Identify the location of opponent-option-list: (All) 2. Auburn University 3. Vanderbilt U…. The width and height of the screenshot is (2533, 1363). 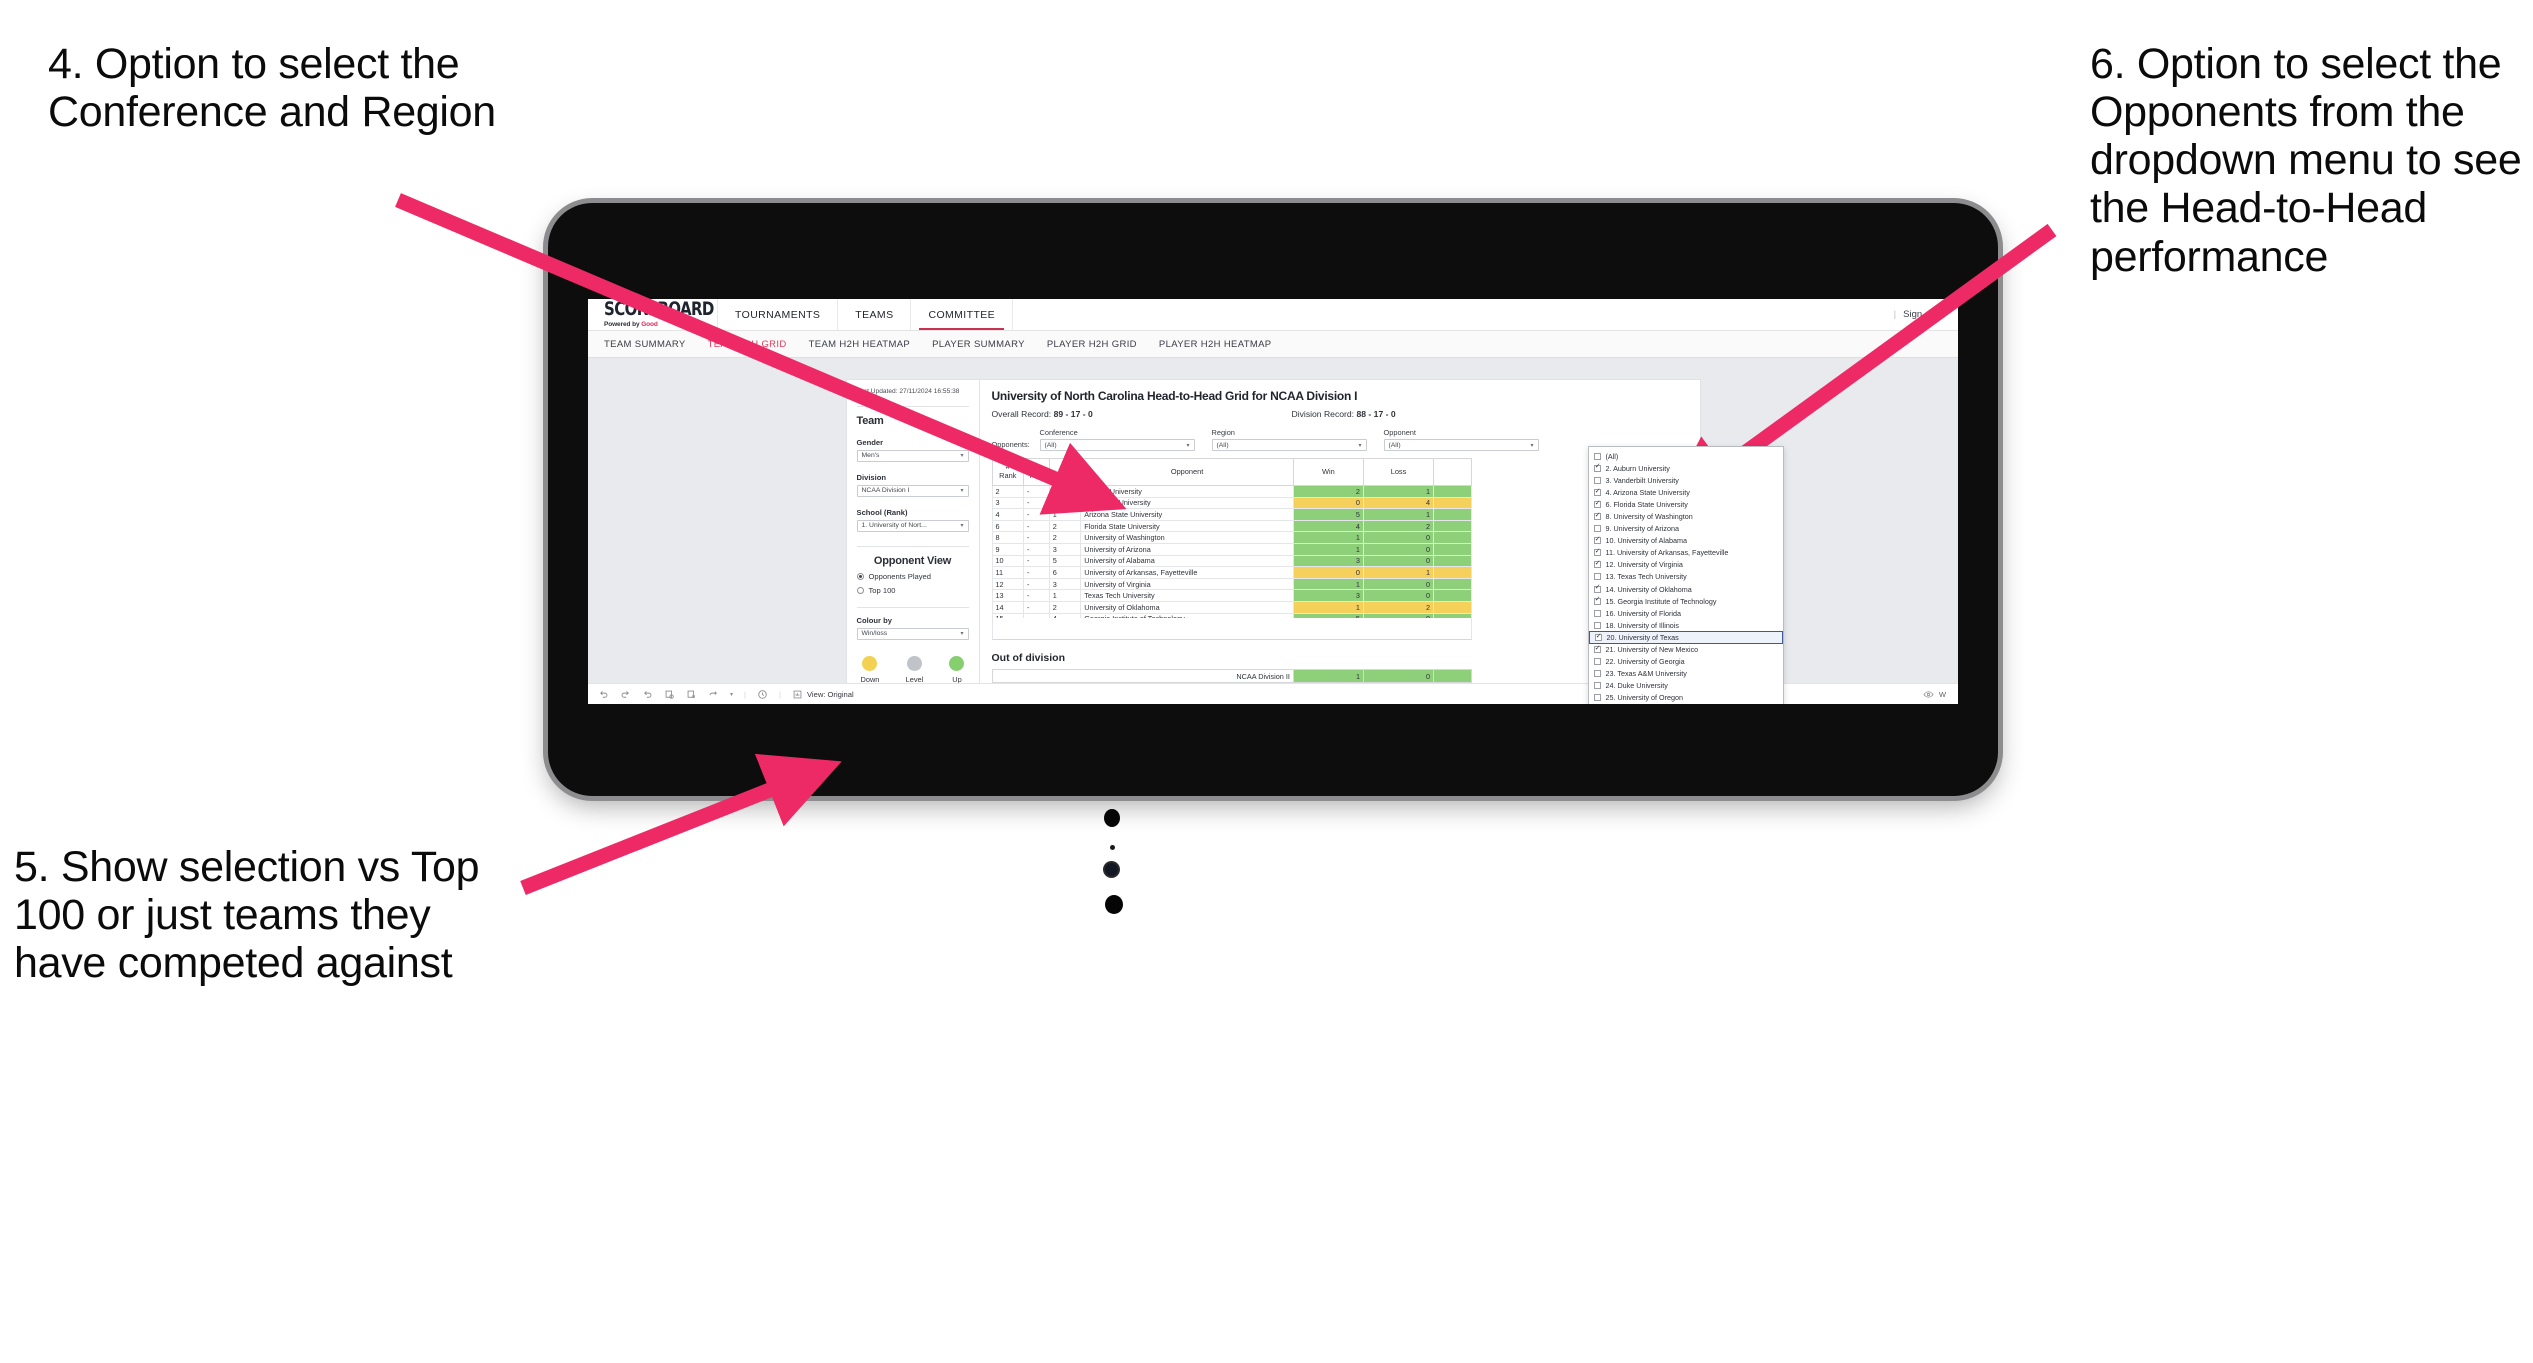
(1685, 575).